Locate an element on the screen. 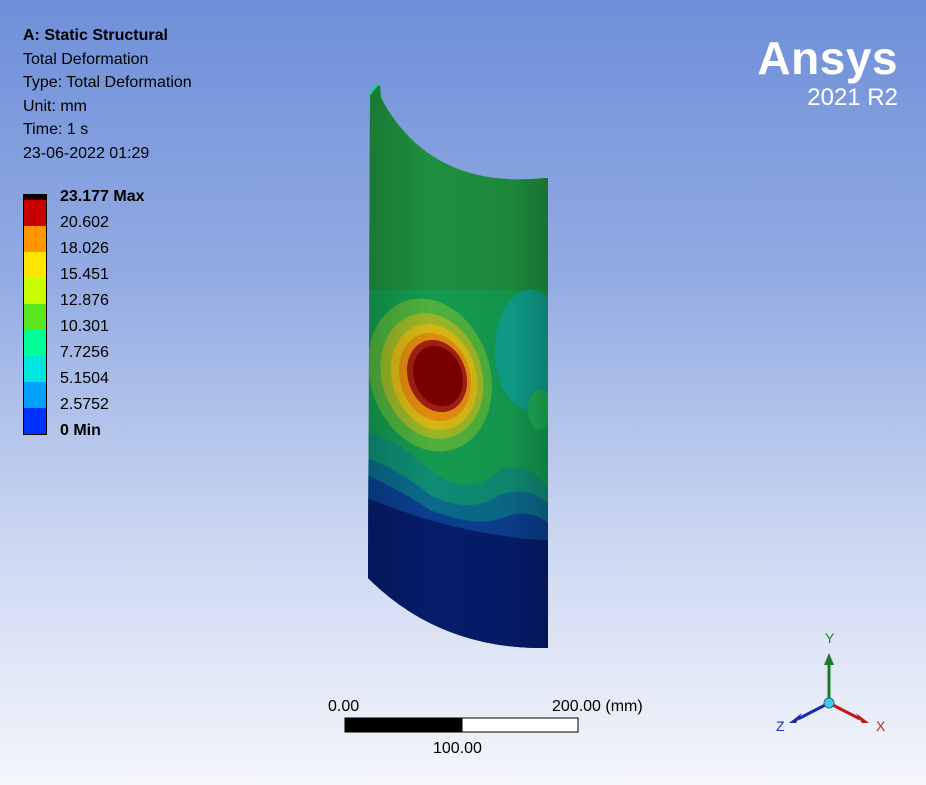  scale-end-label: 200.00 (mm) is located at coordinates (597, 706).